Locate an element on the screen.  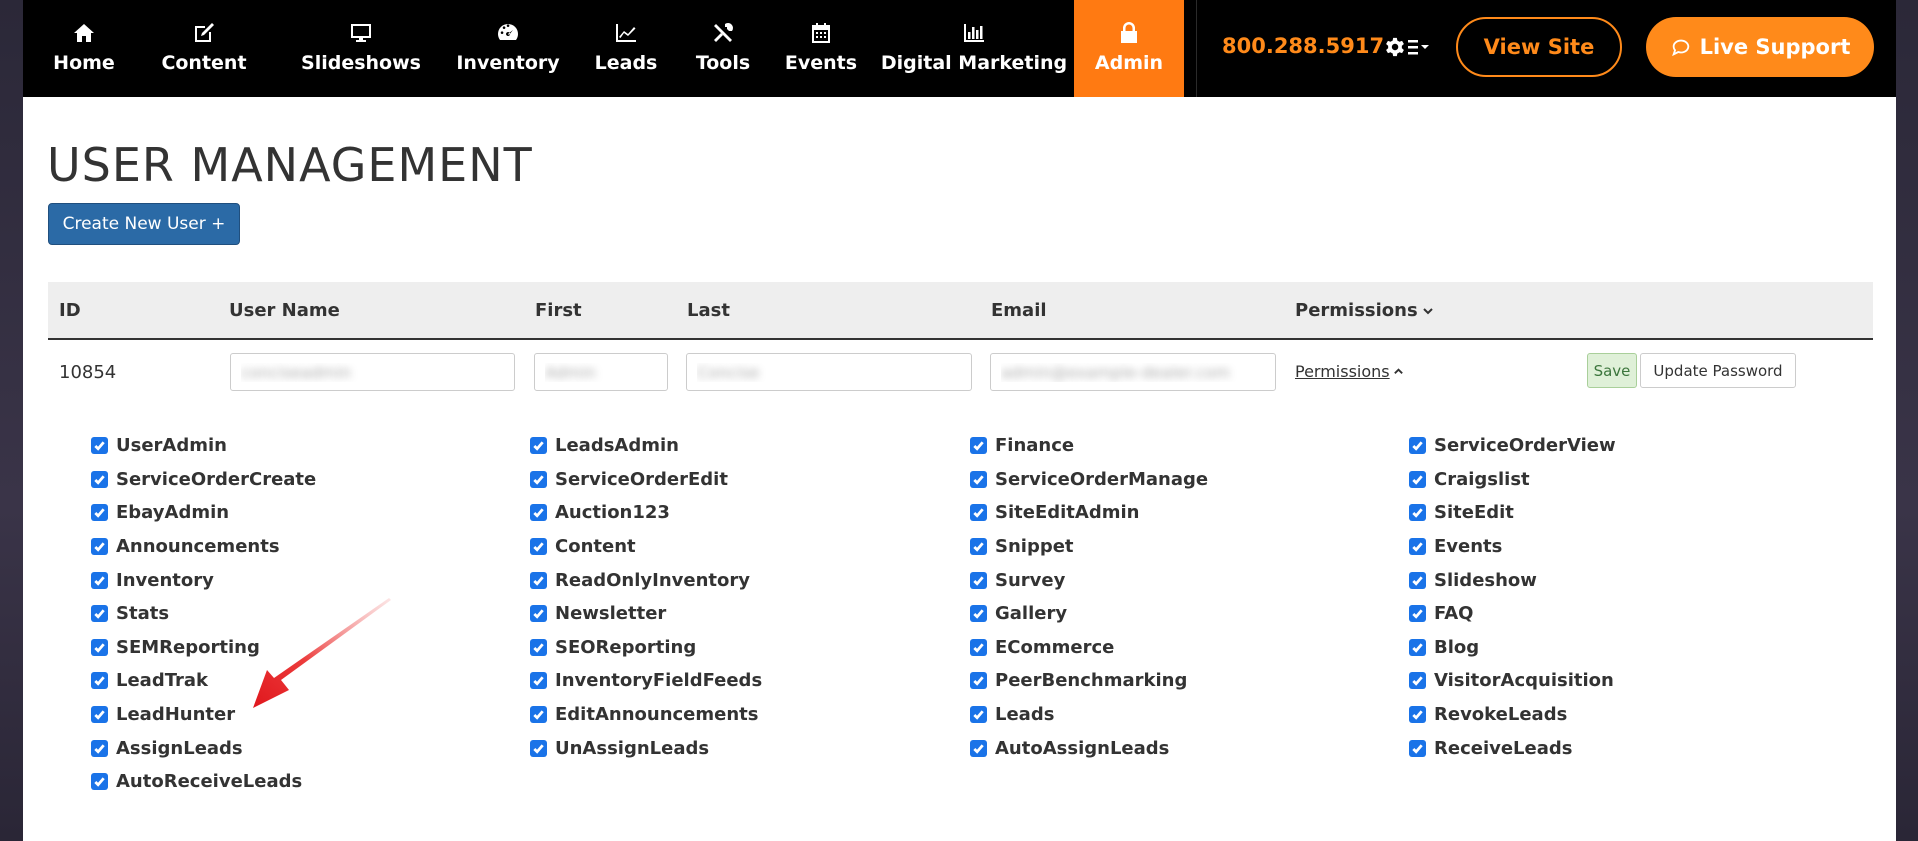
permission-autoassignleads: AutoAssignLeads is located at coordinates (1089, 748).